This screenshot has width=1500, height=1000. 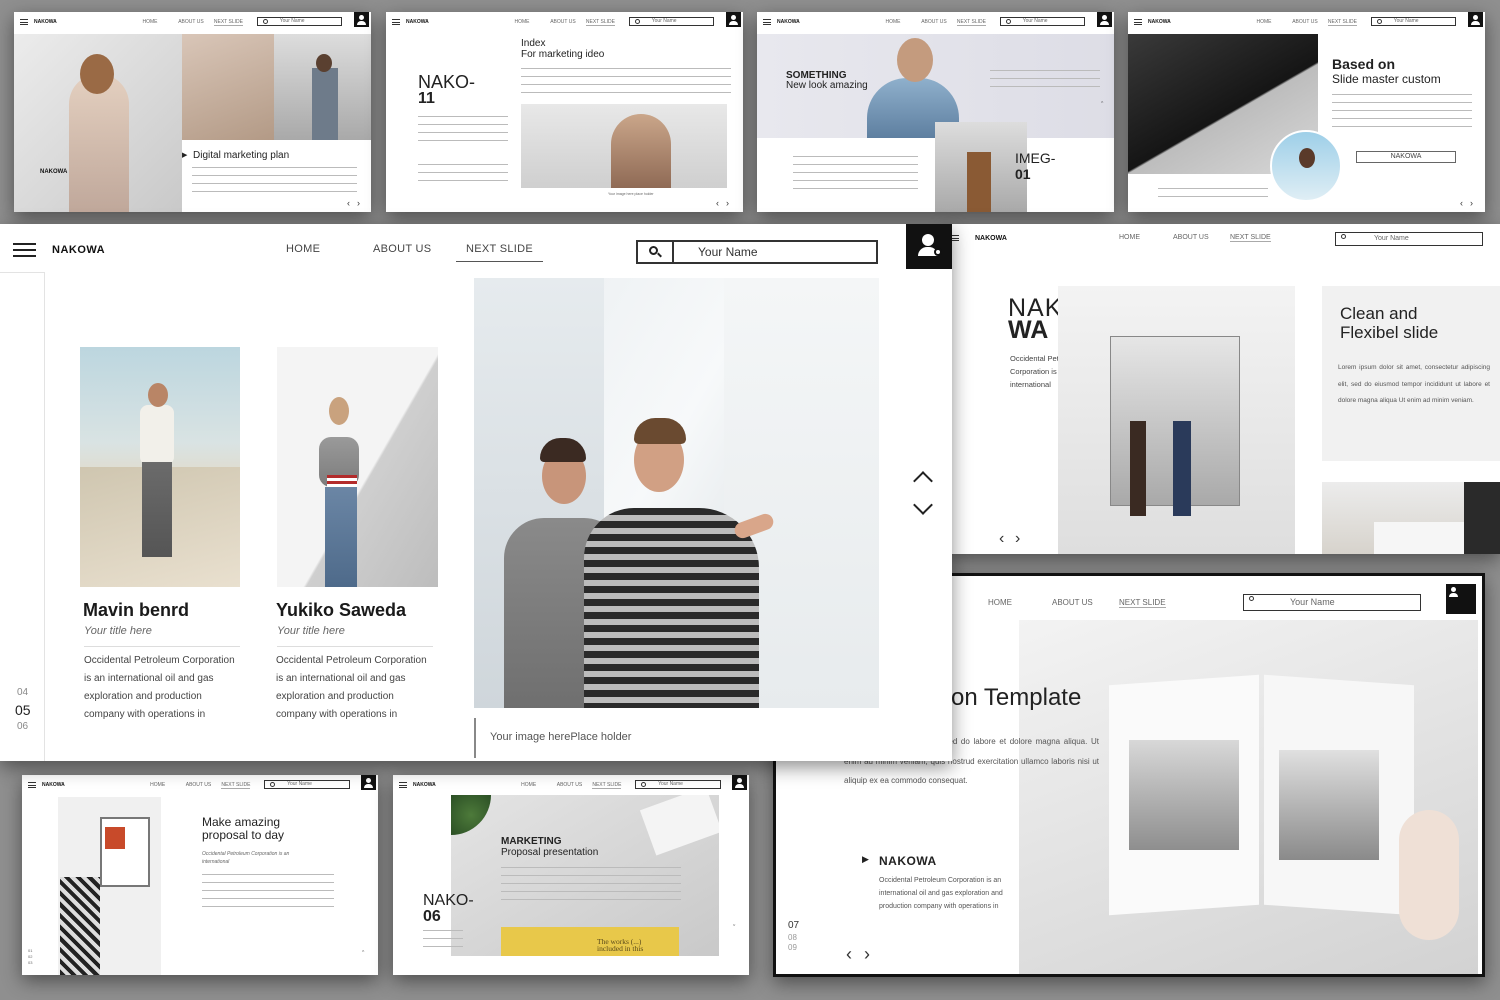 I want to click on page-number-current: 08, so click(x=792, y=937).